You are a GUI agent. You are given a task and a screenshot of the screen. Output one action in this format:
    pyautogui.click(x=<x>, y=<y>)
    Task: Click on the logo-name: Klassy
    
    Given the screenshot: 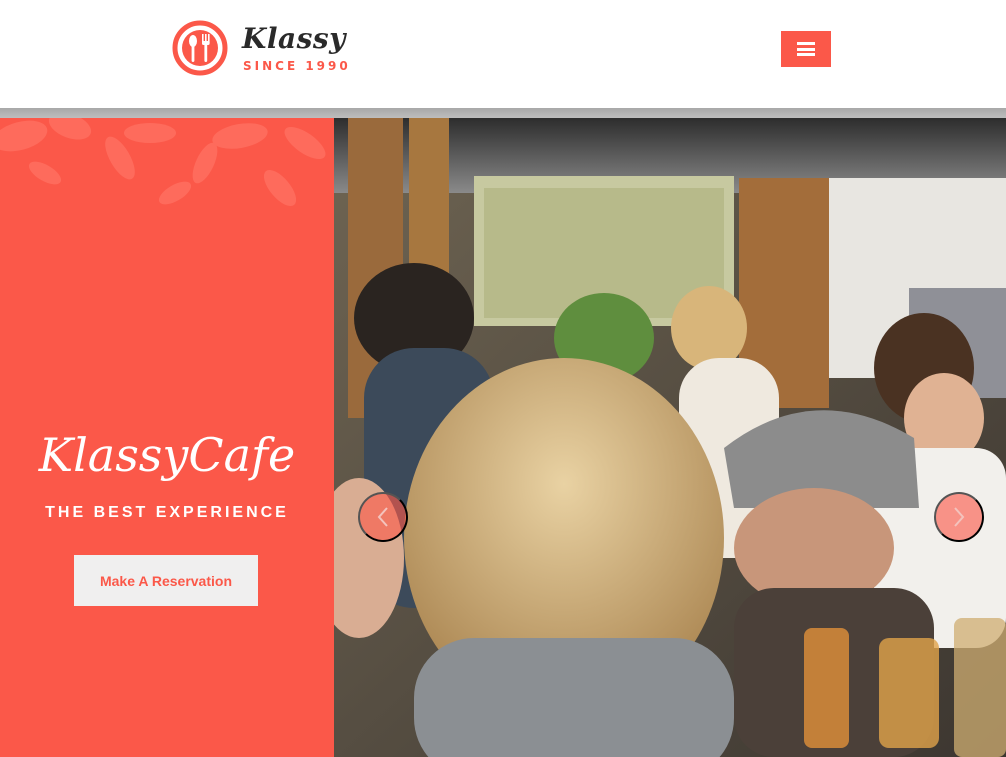 What is the action you would take?
    pyautogui.click(x=294, y=38)
    